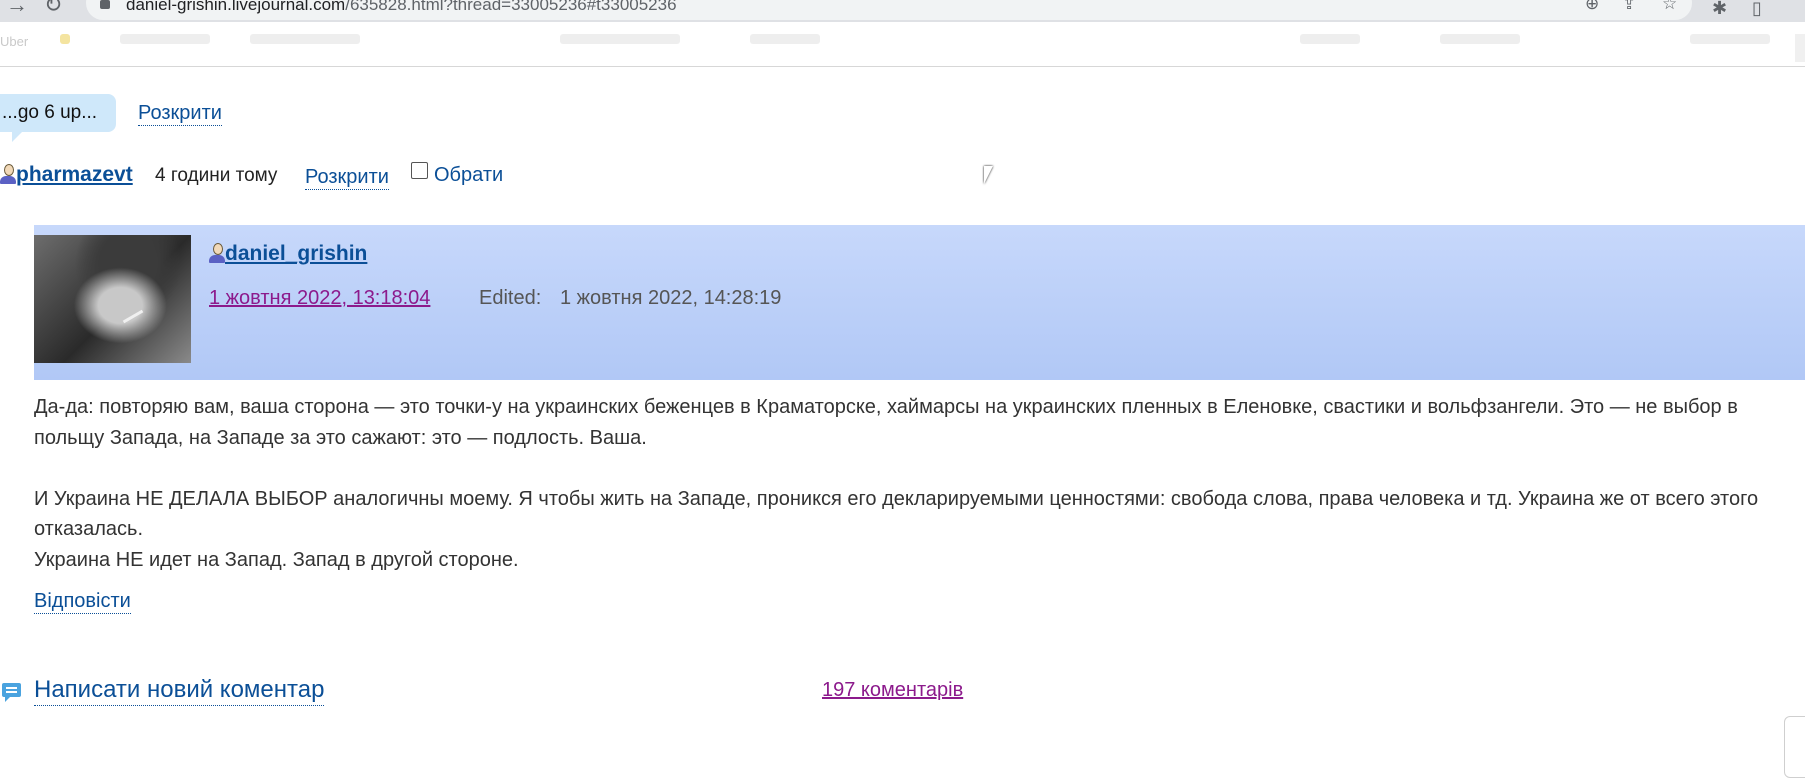 The image size is (1805, 778). I want to click on edited-timestamp: 1 жовтня 2022, 14:28:19, so click(671, 298).